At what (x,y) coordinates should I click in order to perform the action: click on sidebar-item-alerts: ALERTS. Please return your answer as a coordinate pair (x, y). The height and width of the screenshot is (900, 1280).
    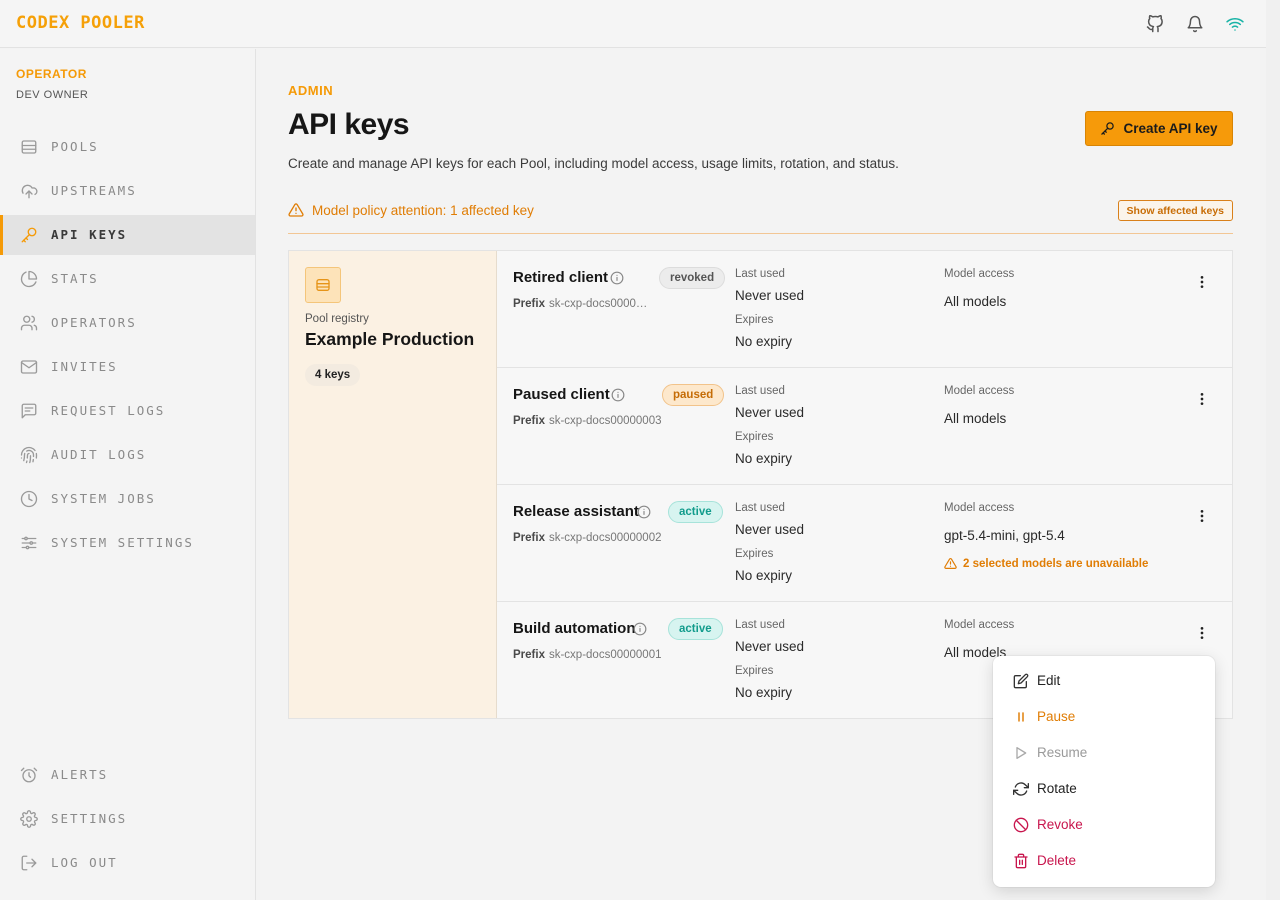
    Looking at the image, I should click on (127, 775).